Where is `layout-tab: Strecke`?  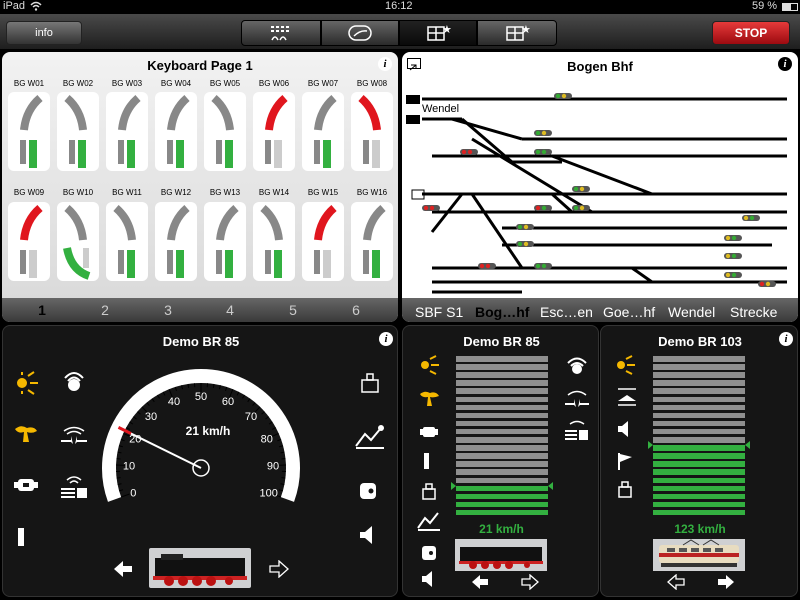 layout-tab: Strecke is located at coordinates (753, 312).